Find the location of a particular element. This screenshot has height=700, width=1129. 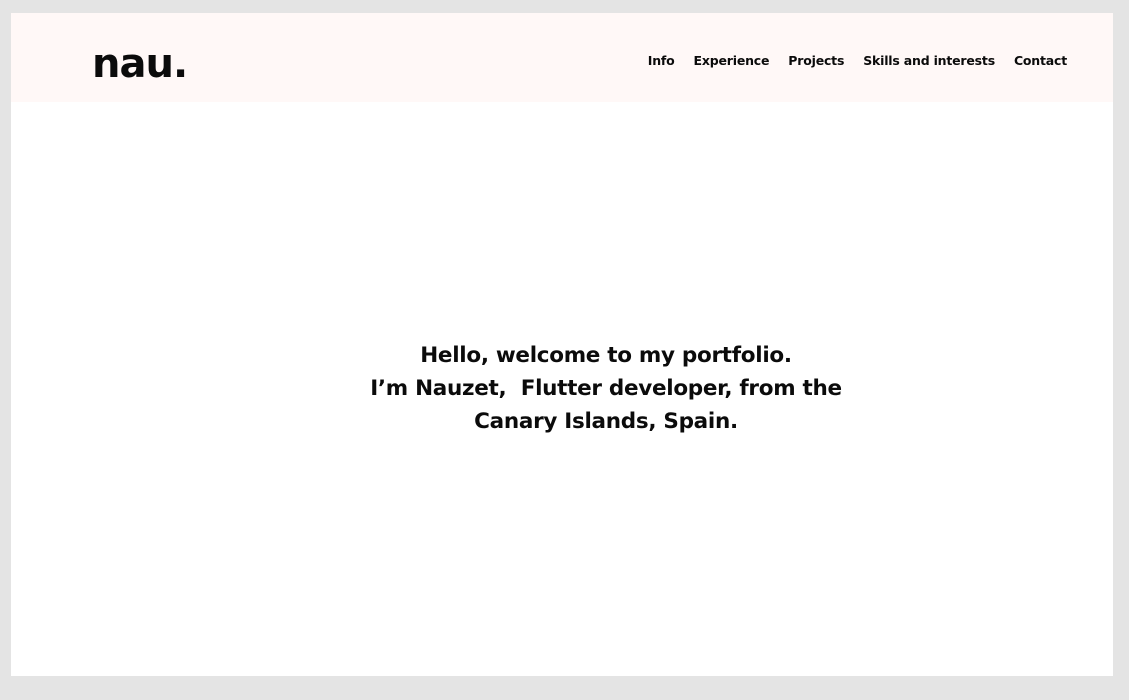

nav-item-experience: Experience is located at coordinates (732, 61).